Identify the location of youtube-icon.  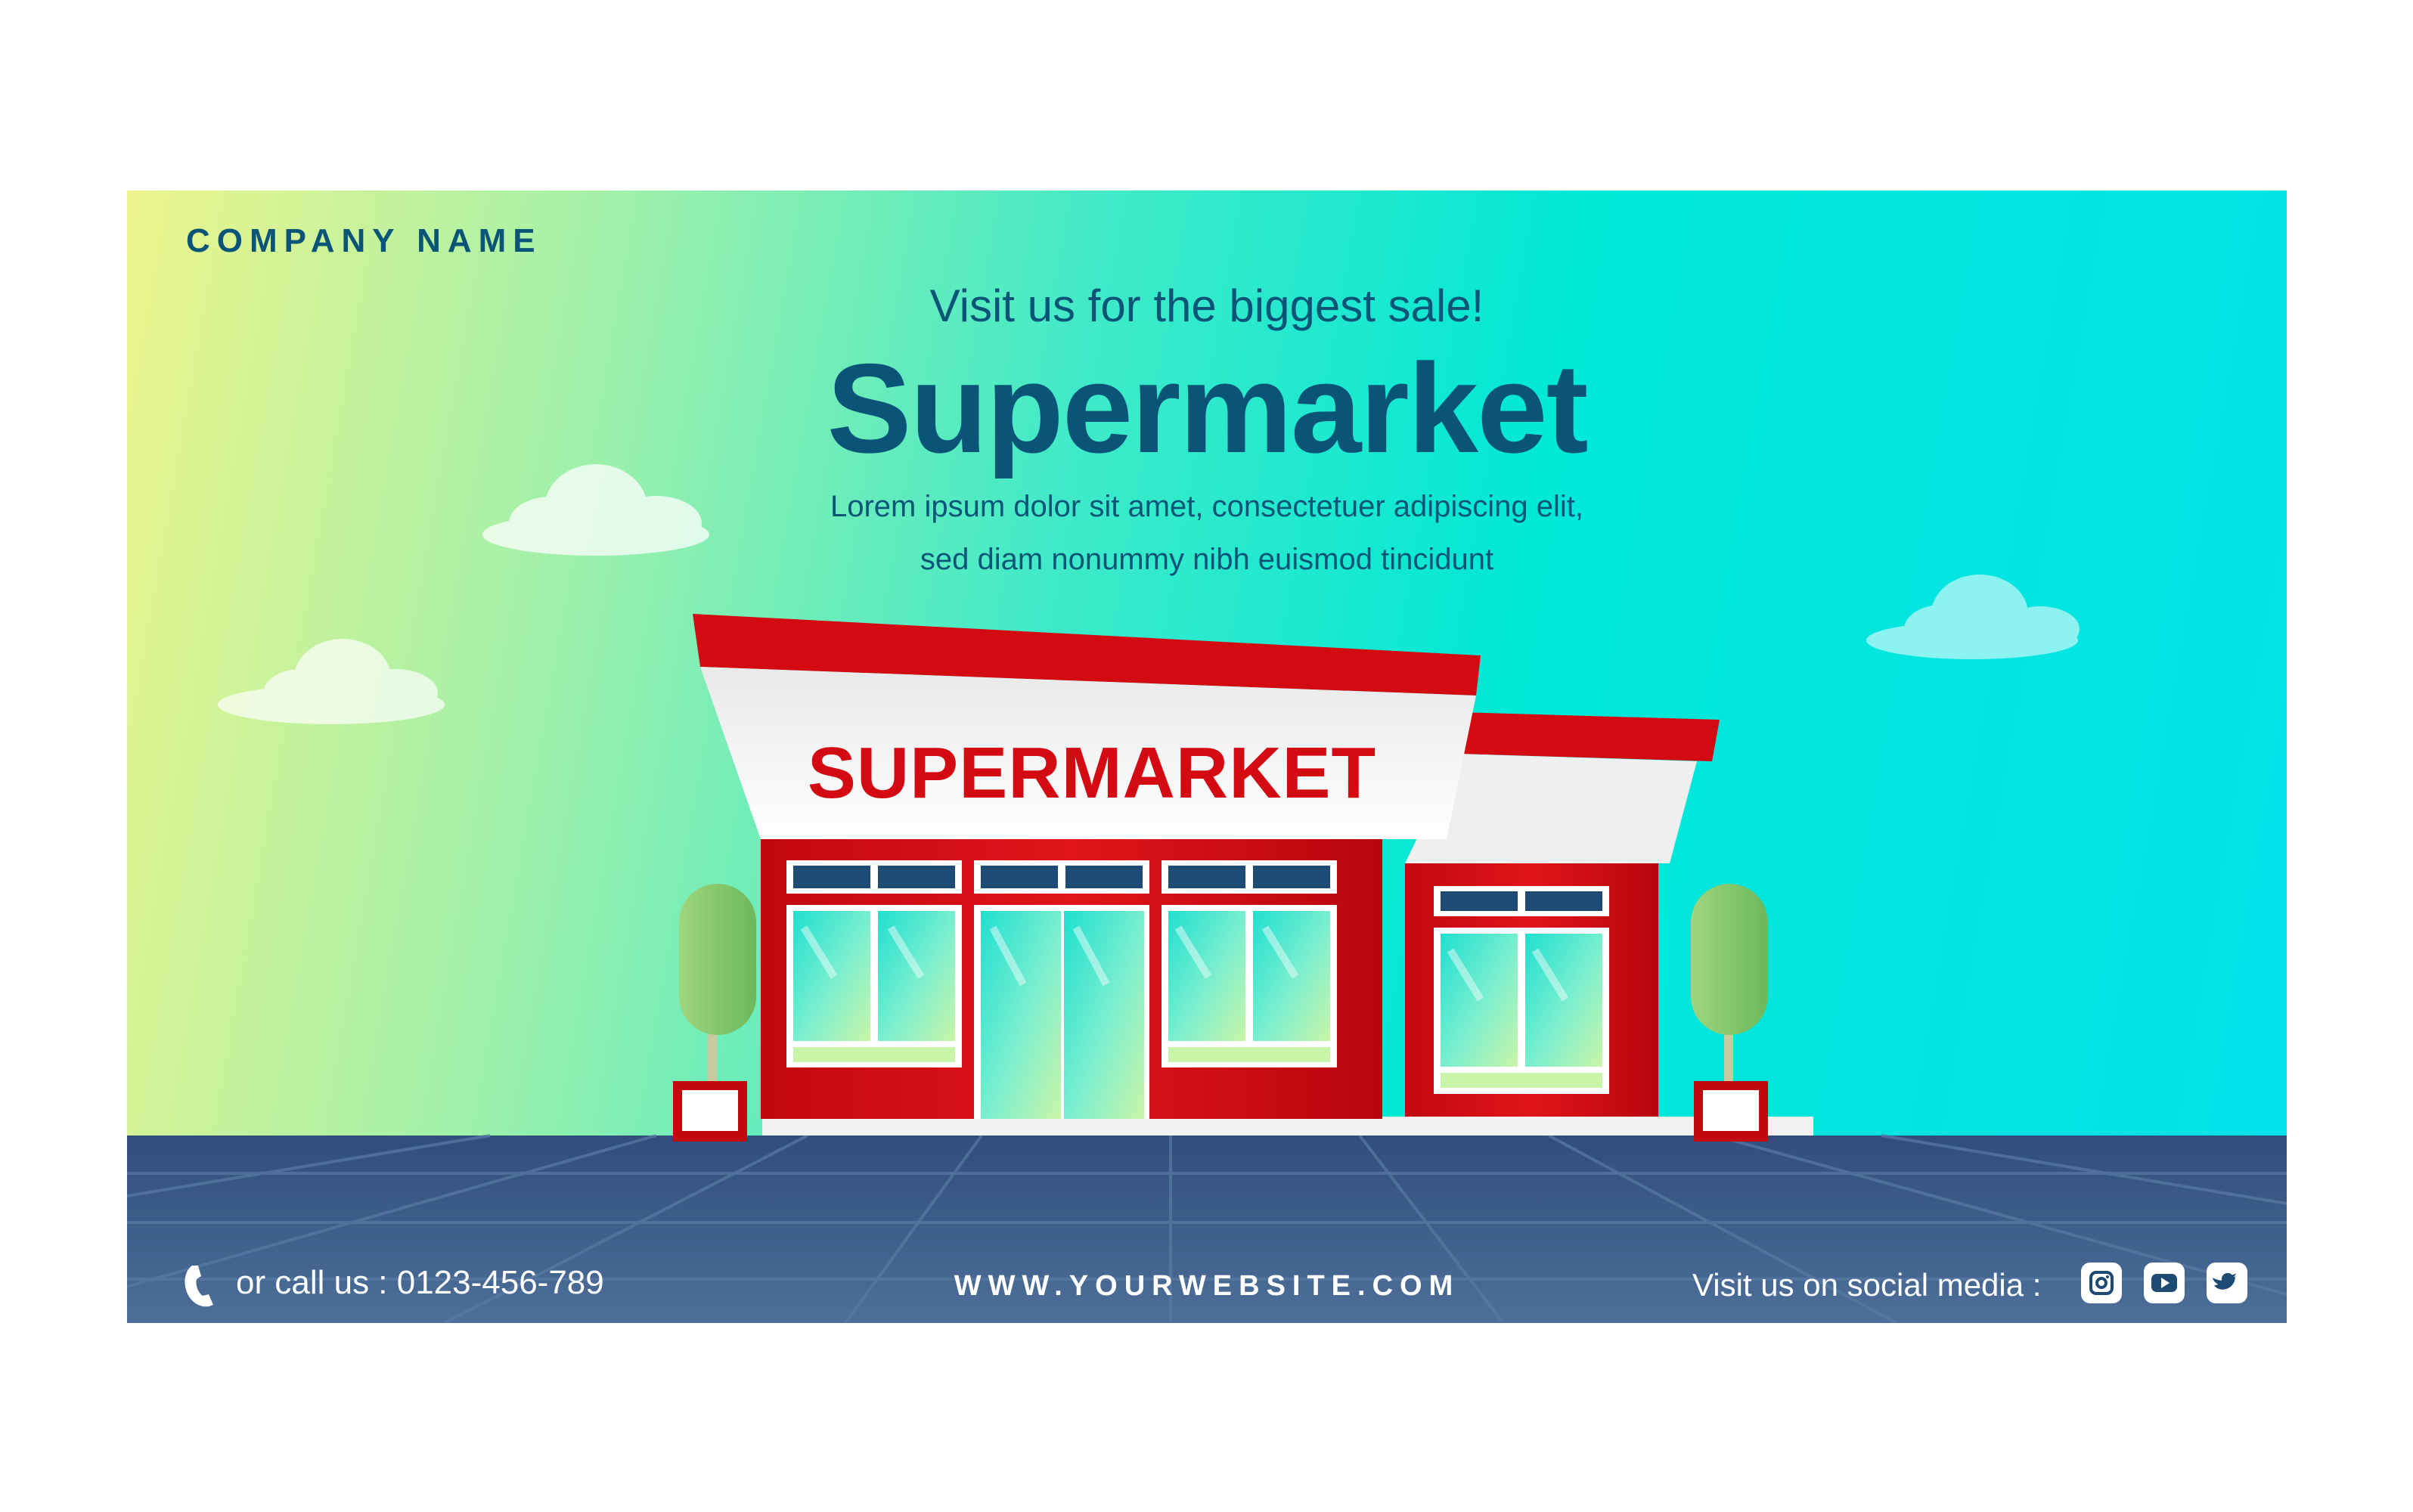
(2164, 1283).